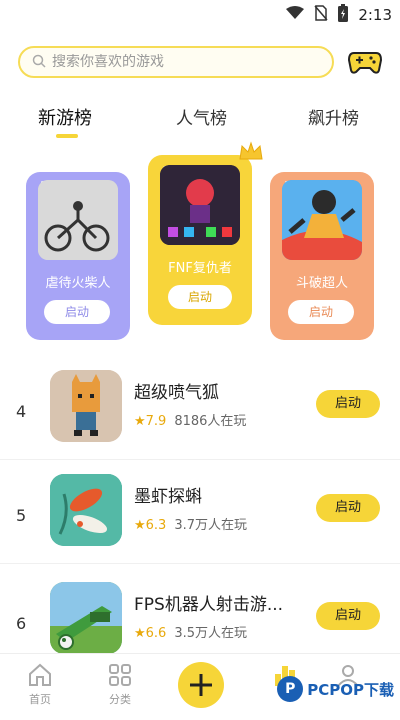 This screenshot has width=400, height=720. I want to click on no-sim-icon, so click(321, 15).